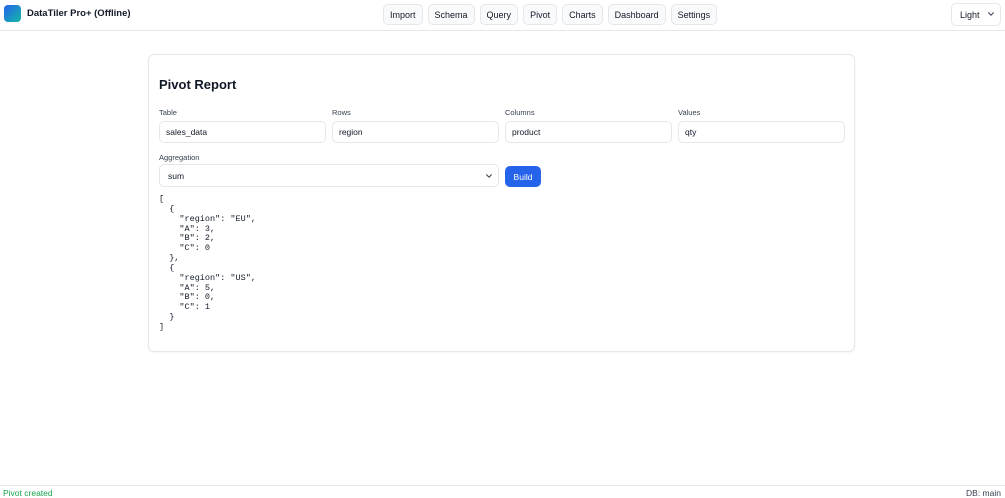 Image resolution: width=1005 pixels, height=498 pixels. Describe the element at coordinates (689, 112) in the screenshot. I see `values-field-label: Values` at that location.